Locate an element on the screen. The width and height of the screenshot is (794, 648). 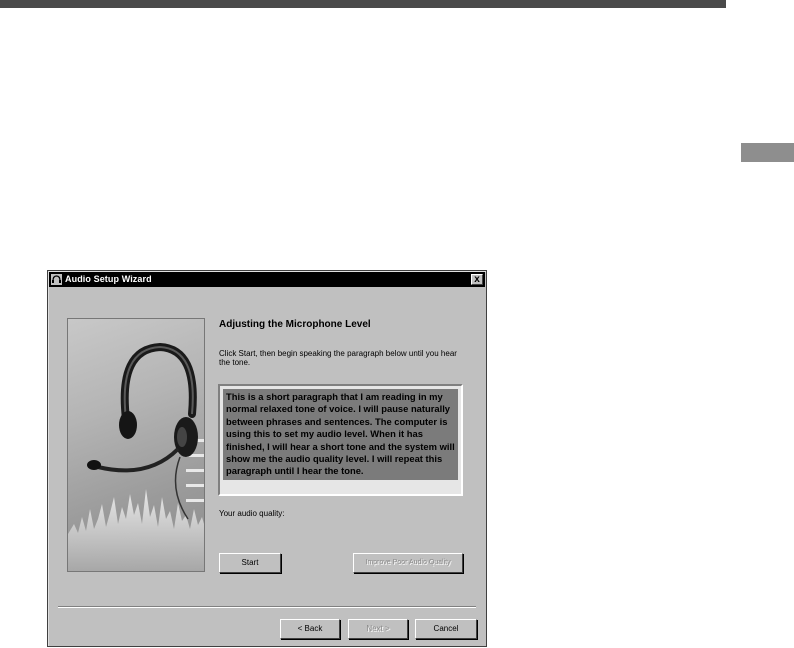
page-top-rule is located at coordinates (363, 4).